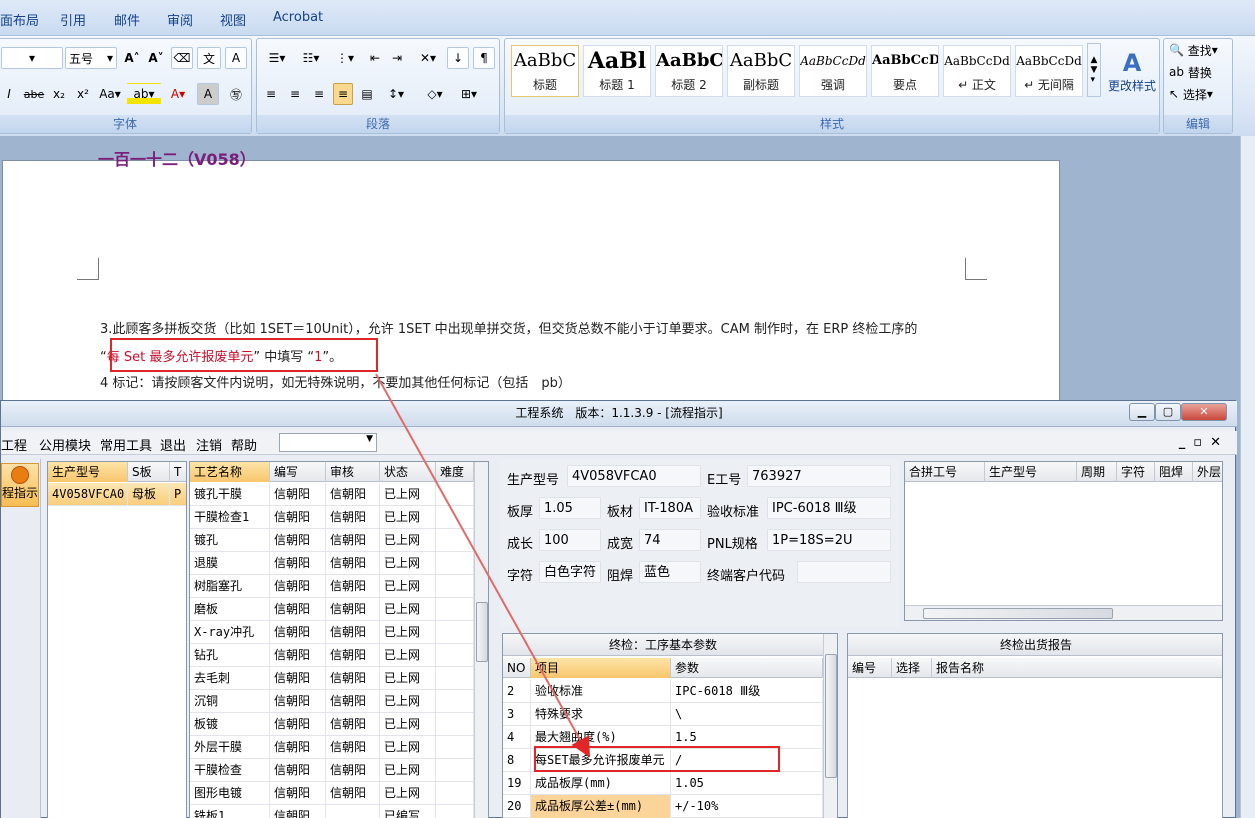 The height and width of the screenshot is (818, 1255). I want to click on material-field: IT-180A, so click(670, 508).